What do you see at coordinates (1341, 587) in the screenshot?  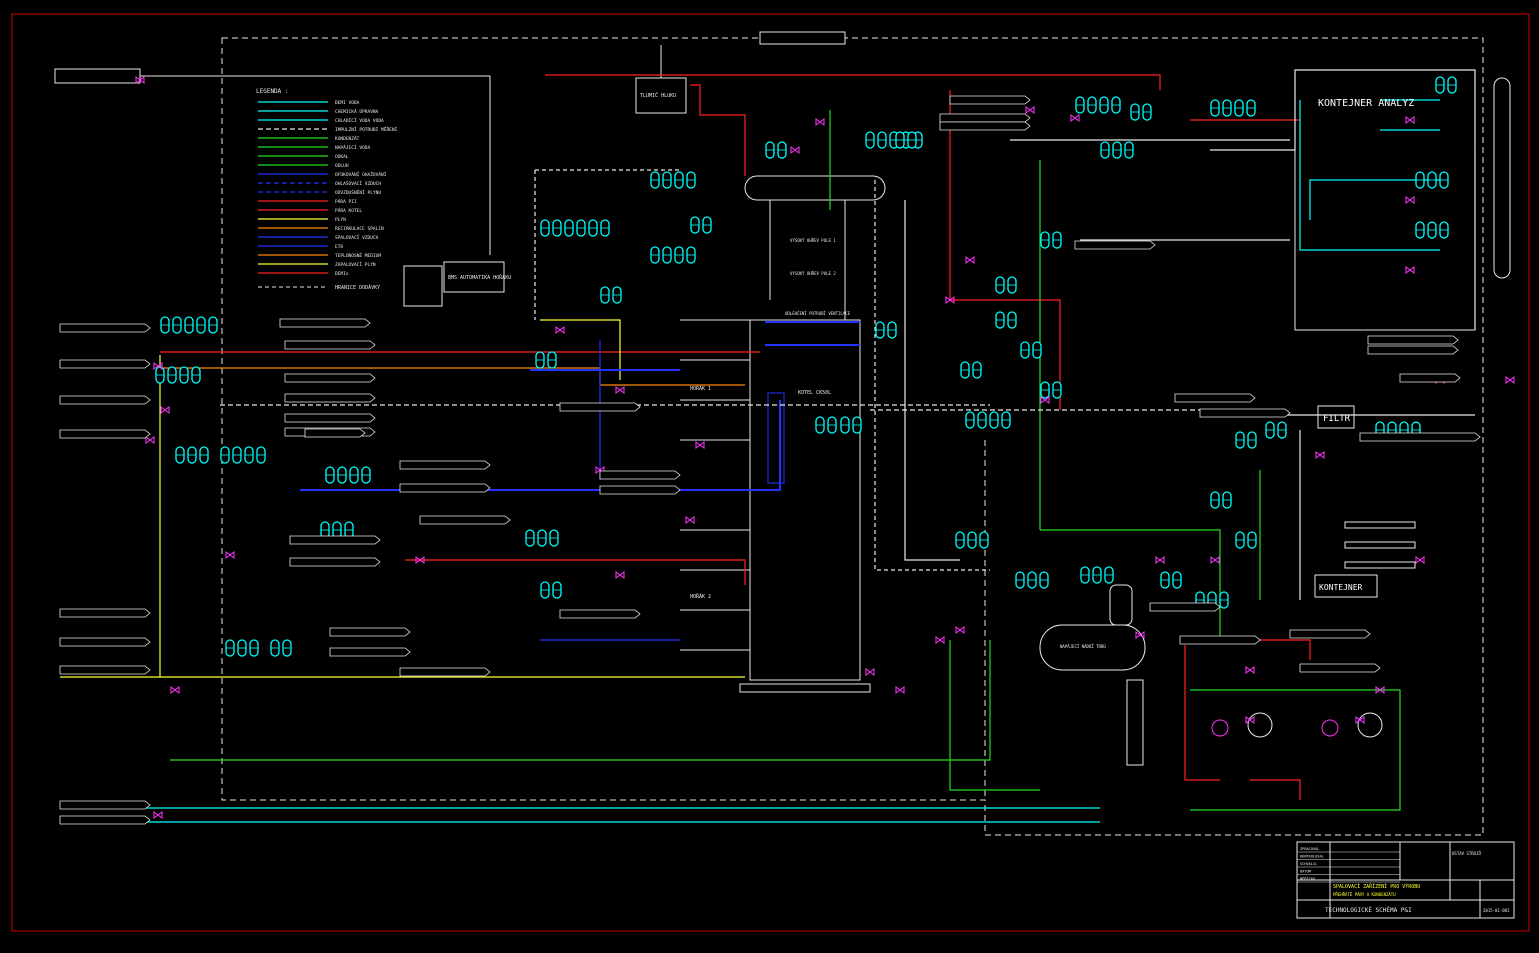 I see `container-label: KONTEJNER` at bounding box center [1341, 587].